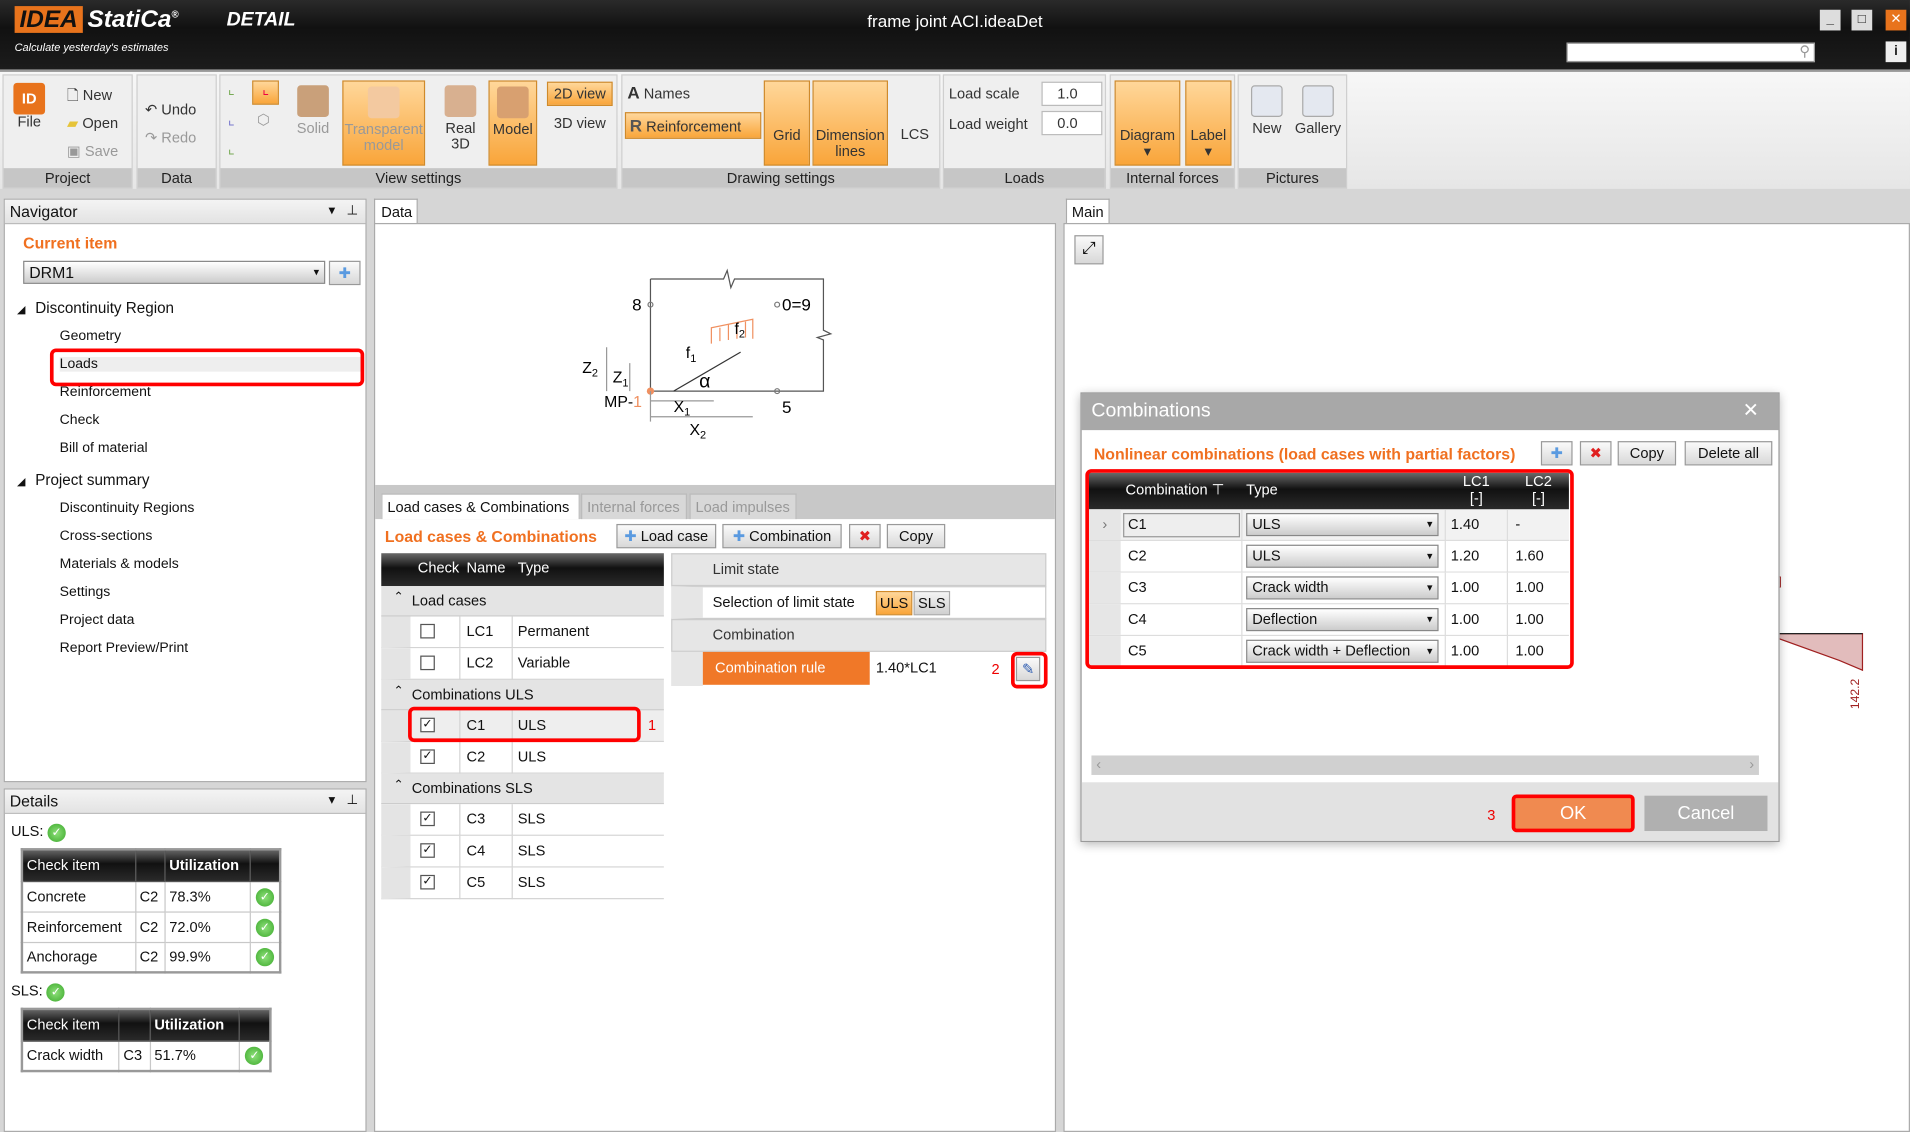  What do you see at coordinates (544, 663) in the screenshot?
I see `row-type: Variable` at bounding box center [544, 663].